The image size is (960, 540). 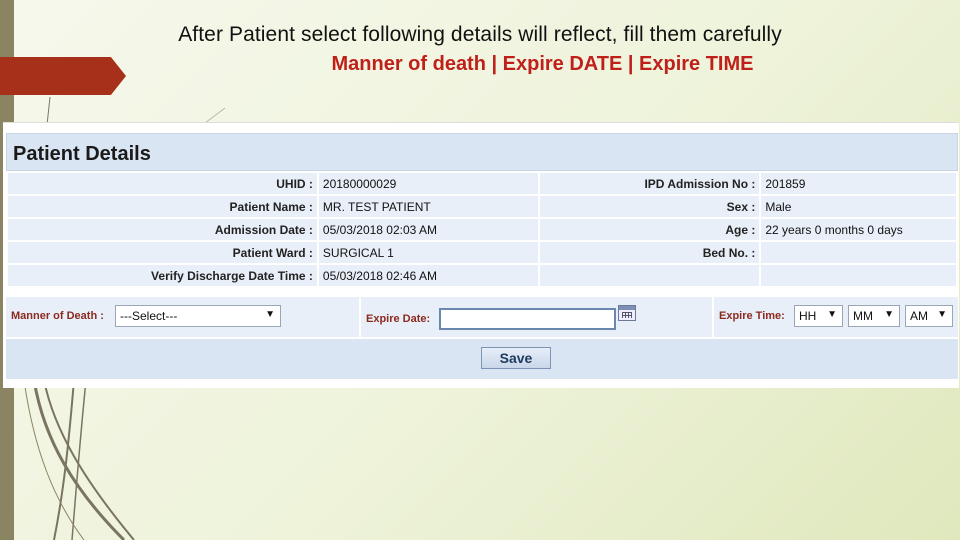 What do you see at coordinates (650, 275) in the screenshot?
I see `empty-label` at bounding box center [650, 275].